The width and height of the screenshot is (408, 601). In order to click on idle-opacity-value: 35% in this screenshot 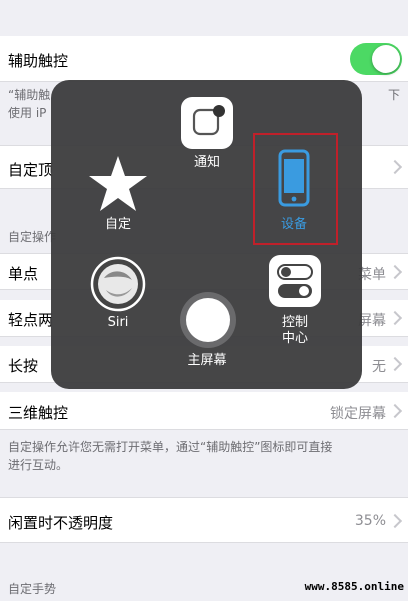, I will do `click(370, 521)`.